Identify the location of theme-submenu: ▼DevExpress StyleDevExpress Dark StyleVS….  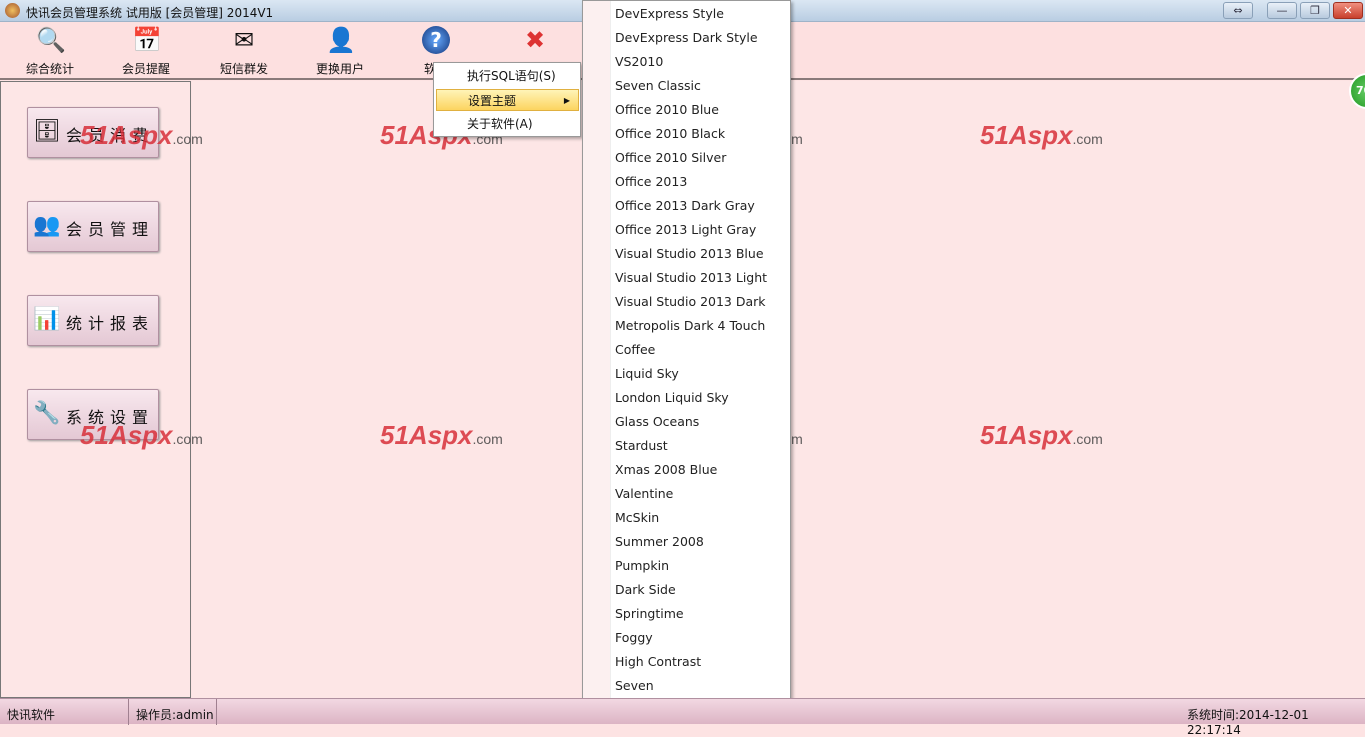
(686, 354).